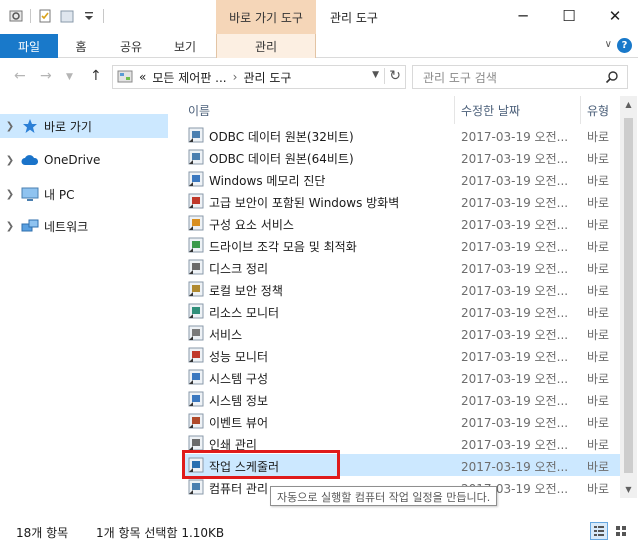 The height and width of the screenshot is (546, 638). What do you see at coordinates (401, 157) in the screenshot?
I see `file-row: ODBC 데이터 원본(64비트) 2017-03-19 오전... 바로` at bounding box center [401, 157].